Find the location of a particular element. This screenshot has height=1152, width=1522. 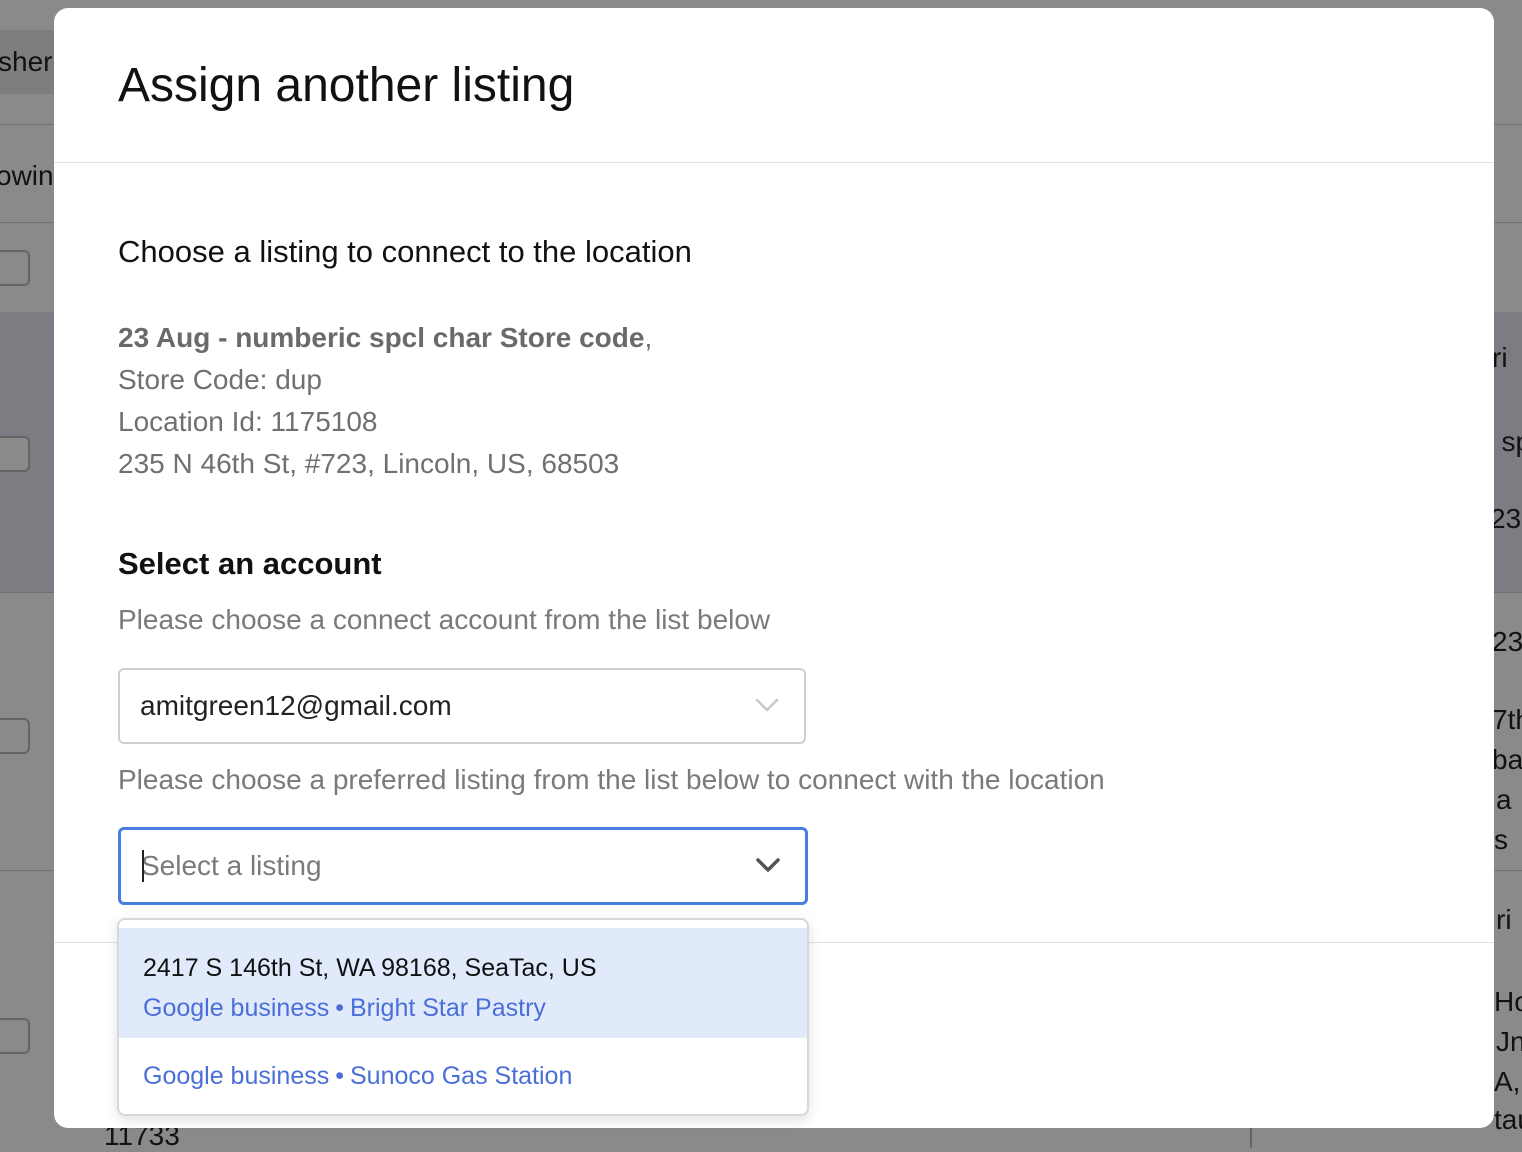

text-caret is located at coordinates (143, 866).